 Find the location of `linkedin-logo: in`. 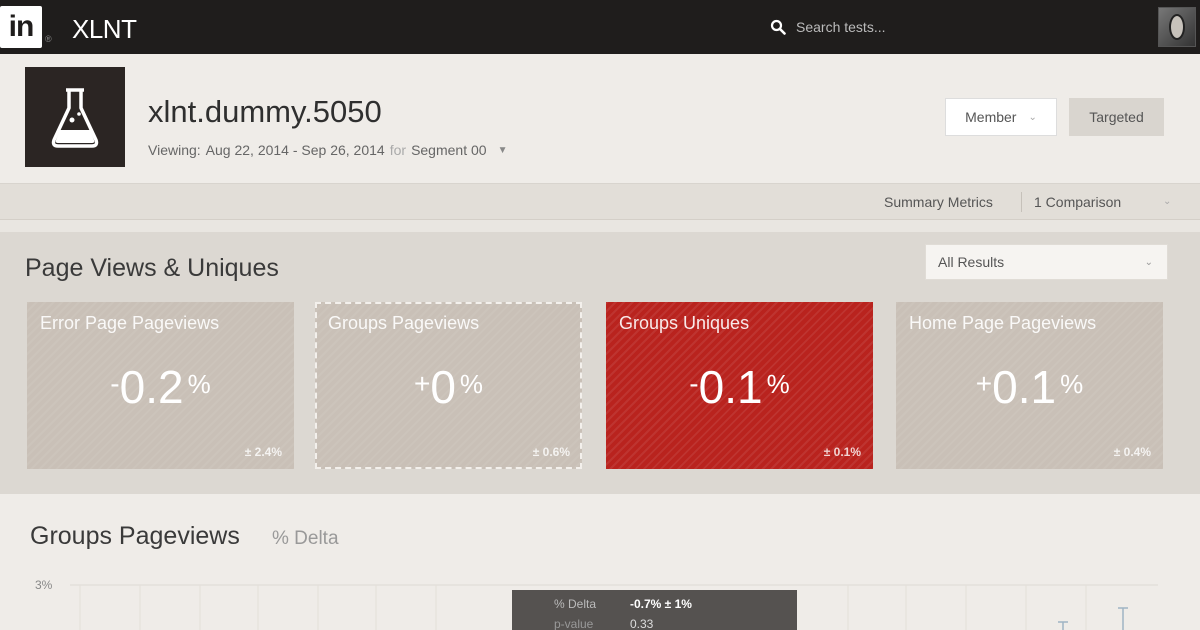

linkedin-logo: in is located at coordinates (21, 27).